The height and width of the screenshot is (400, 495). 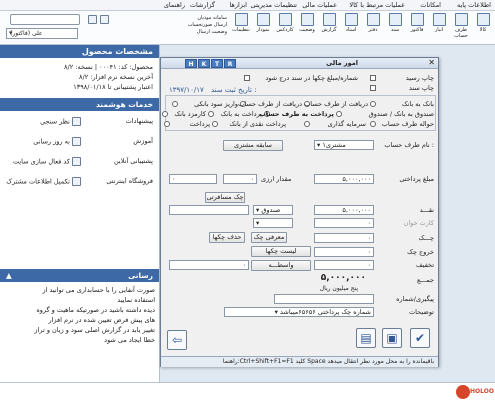 What do you see at coordinates (79, 104) in the screenshot?
I see `smart-services-header: خدمات هوشمند` at bounding box center [79, 104].